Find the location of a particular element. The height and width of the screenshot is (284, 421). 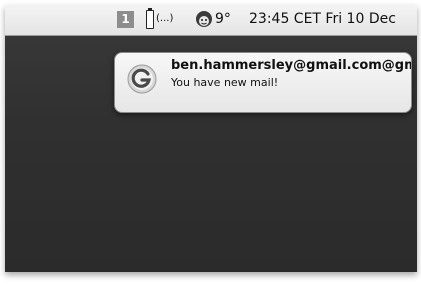

battery-status: (...) is located at coordinates (164, 18).